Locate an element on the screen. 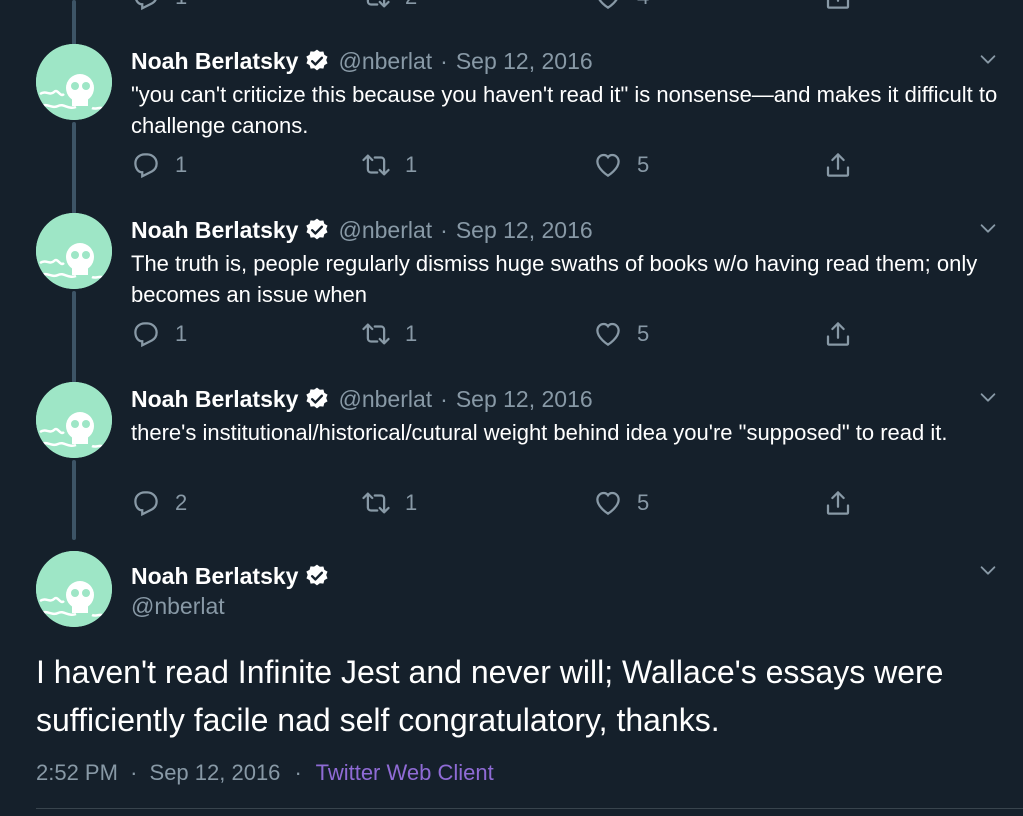 This screenshot has width=1023, height=816. tweet-actions: 2 1 5 is located at coordinates (501, 505).